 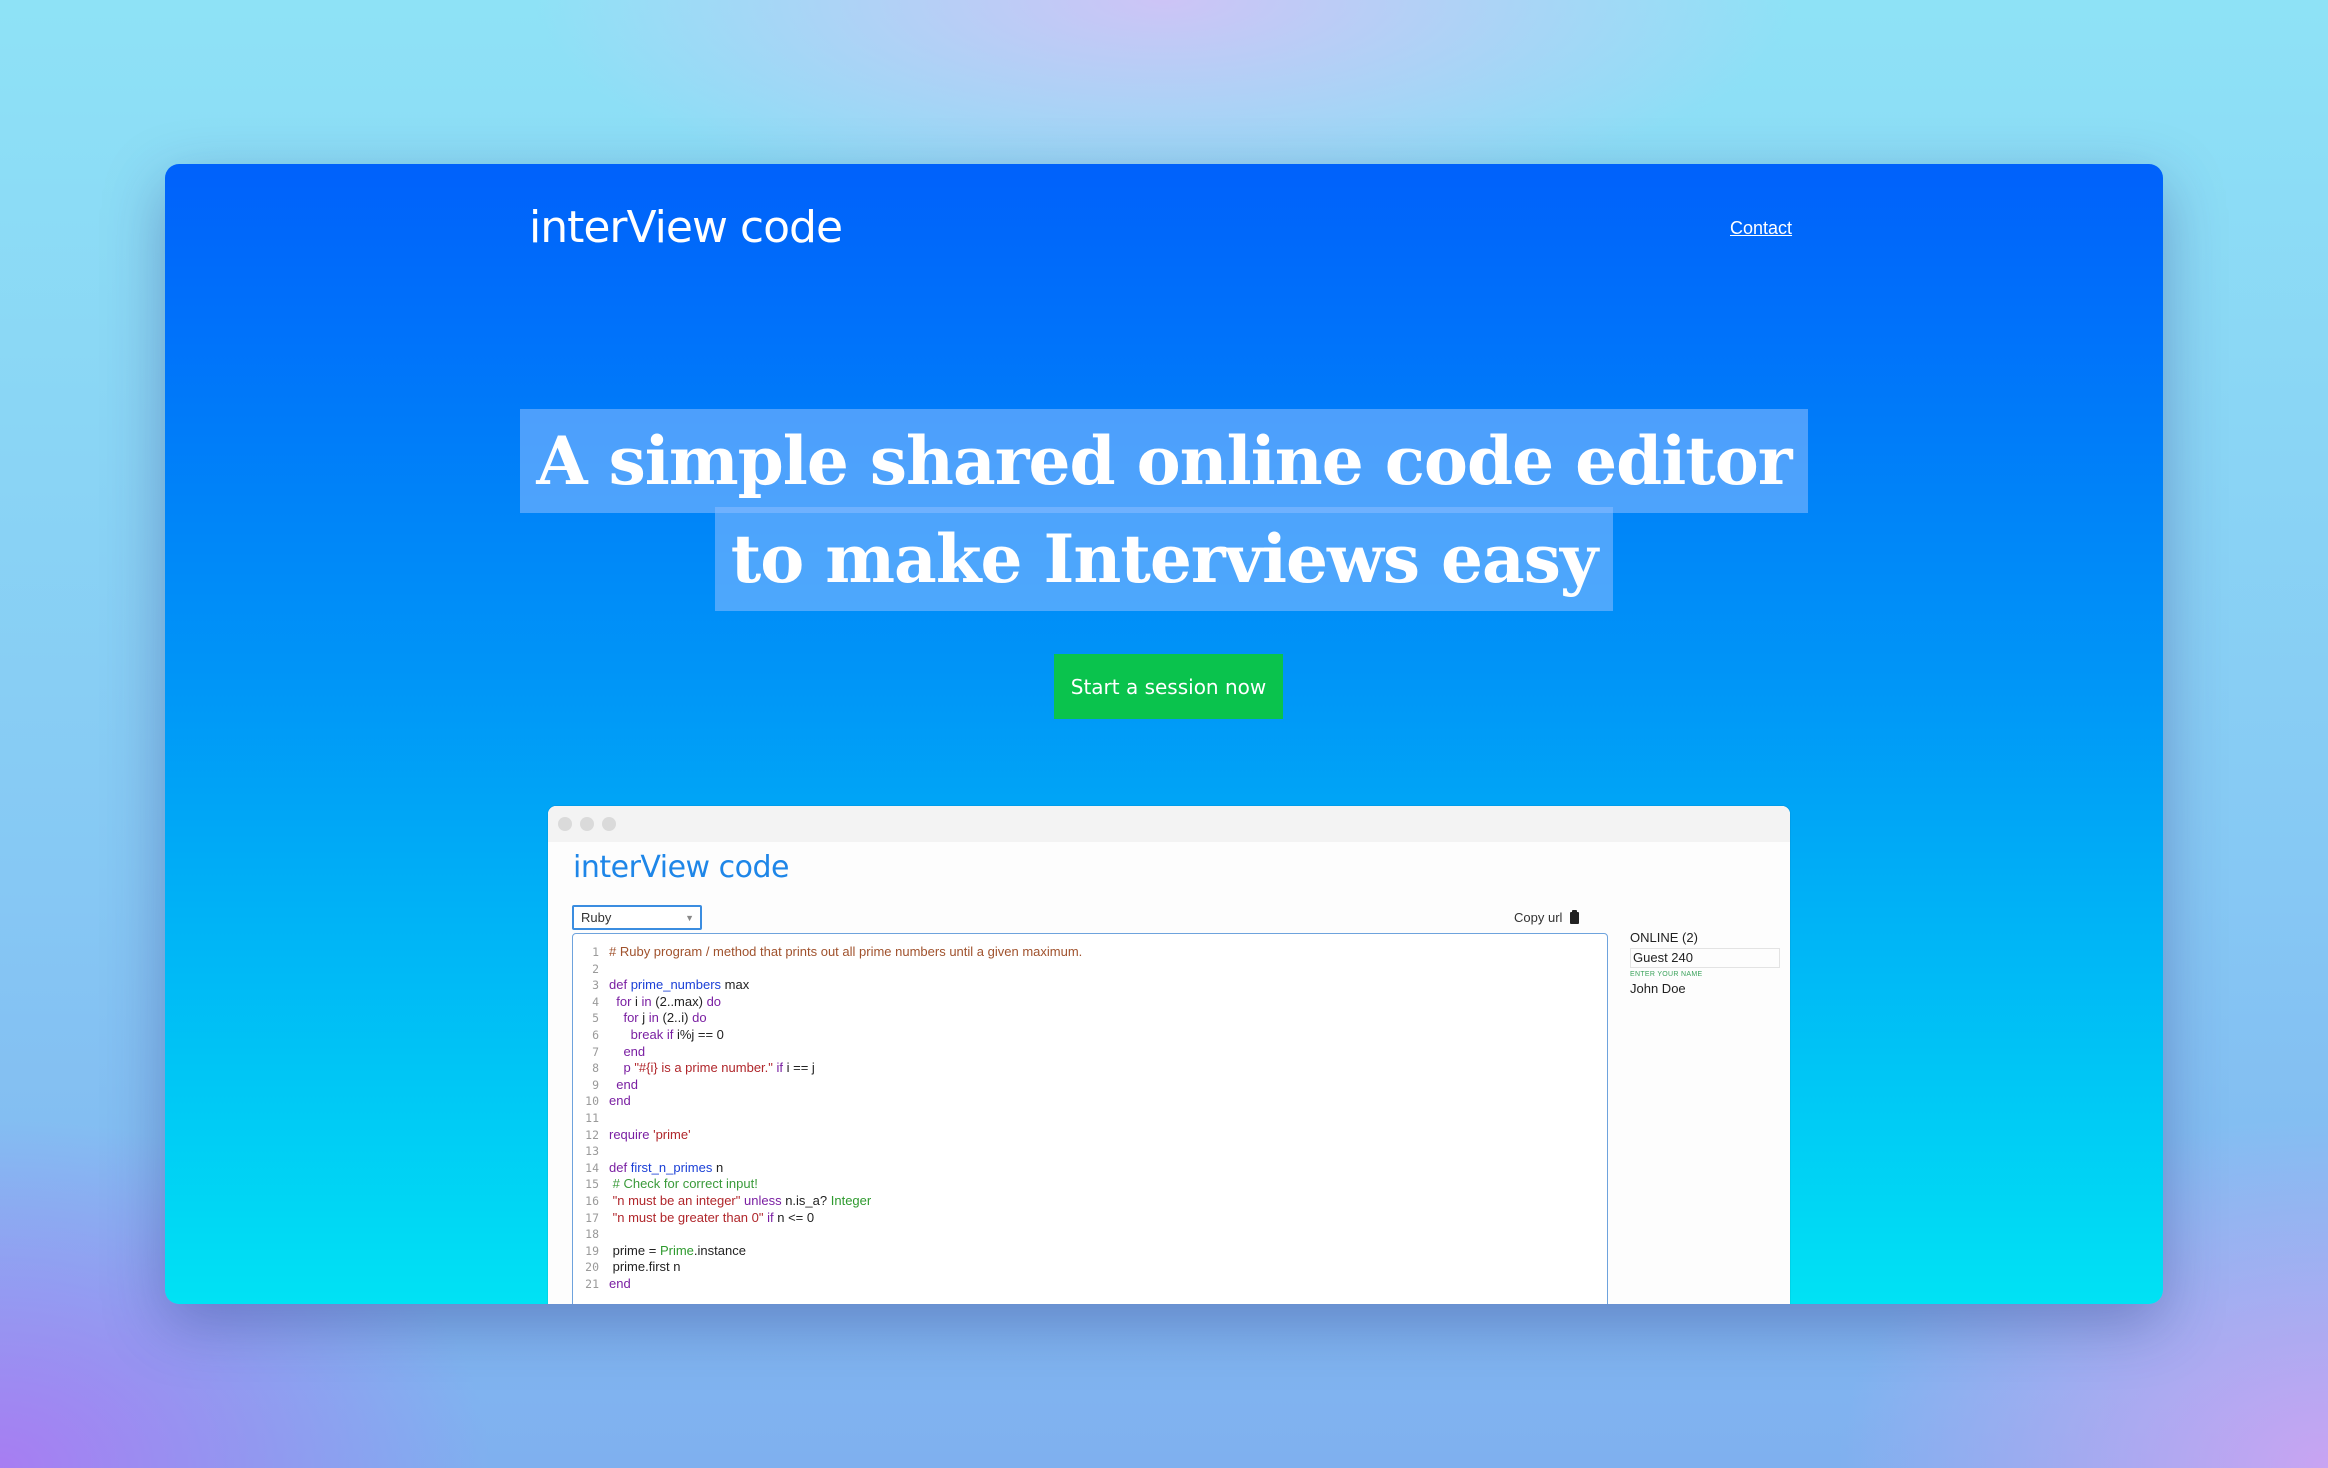 I want to click on line-number: 17, so click(x=592, y=1217).